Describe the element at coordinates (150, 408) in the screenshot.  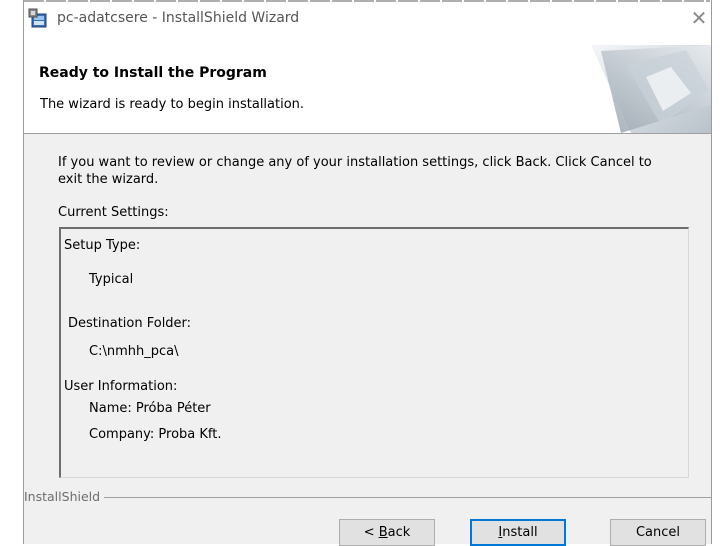
I see `user-name-value: Name: Próba Péter` at that location.